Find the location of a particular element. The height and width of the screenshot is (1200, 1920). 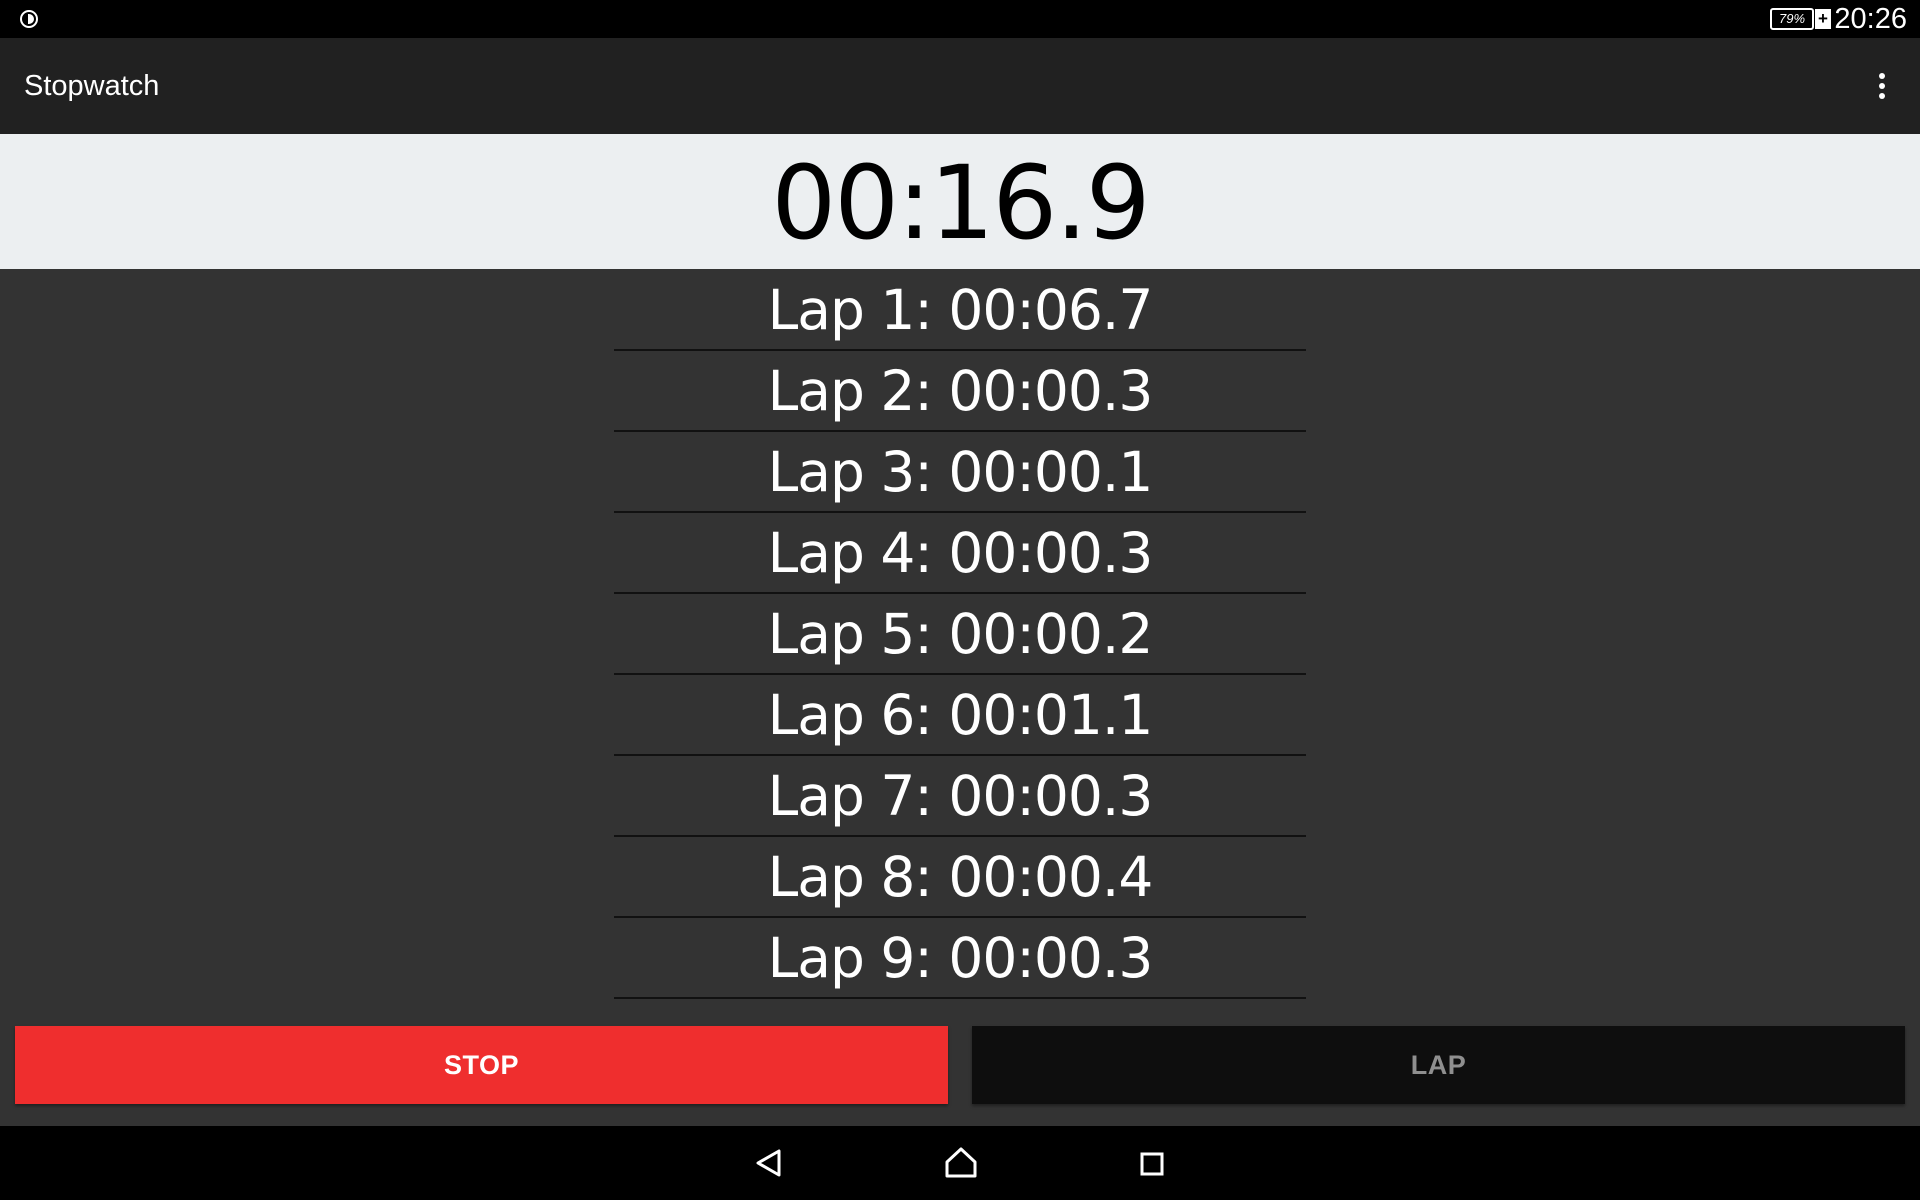

recents-icon is located at coordinates (1152, 1163).